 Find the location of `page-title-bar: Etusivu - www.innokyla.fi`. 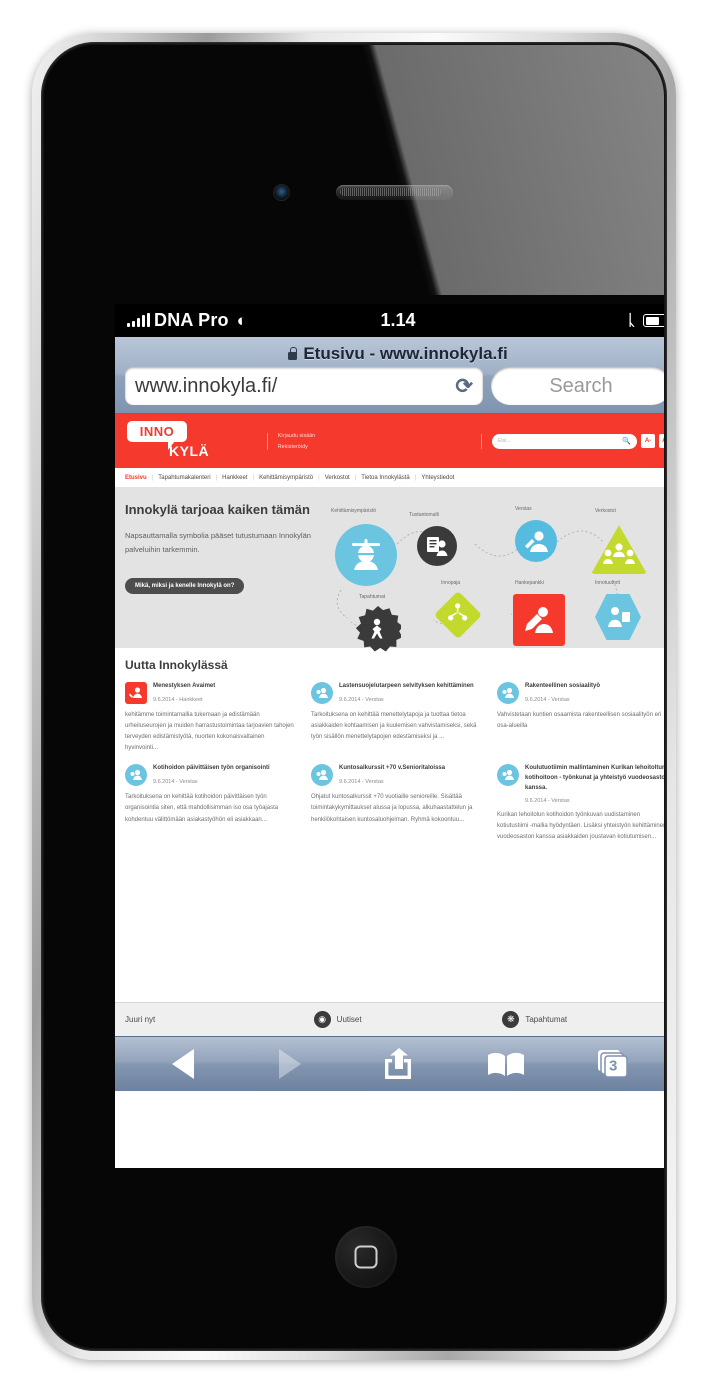

page-title-bar: Etusivu - www.innokyla.fi is located at coordinates (389, 354).